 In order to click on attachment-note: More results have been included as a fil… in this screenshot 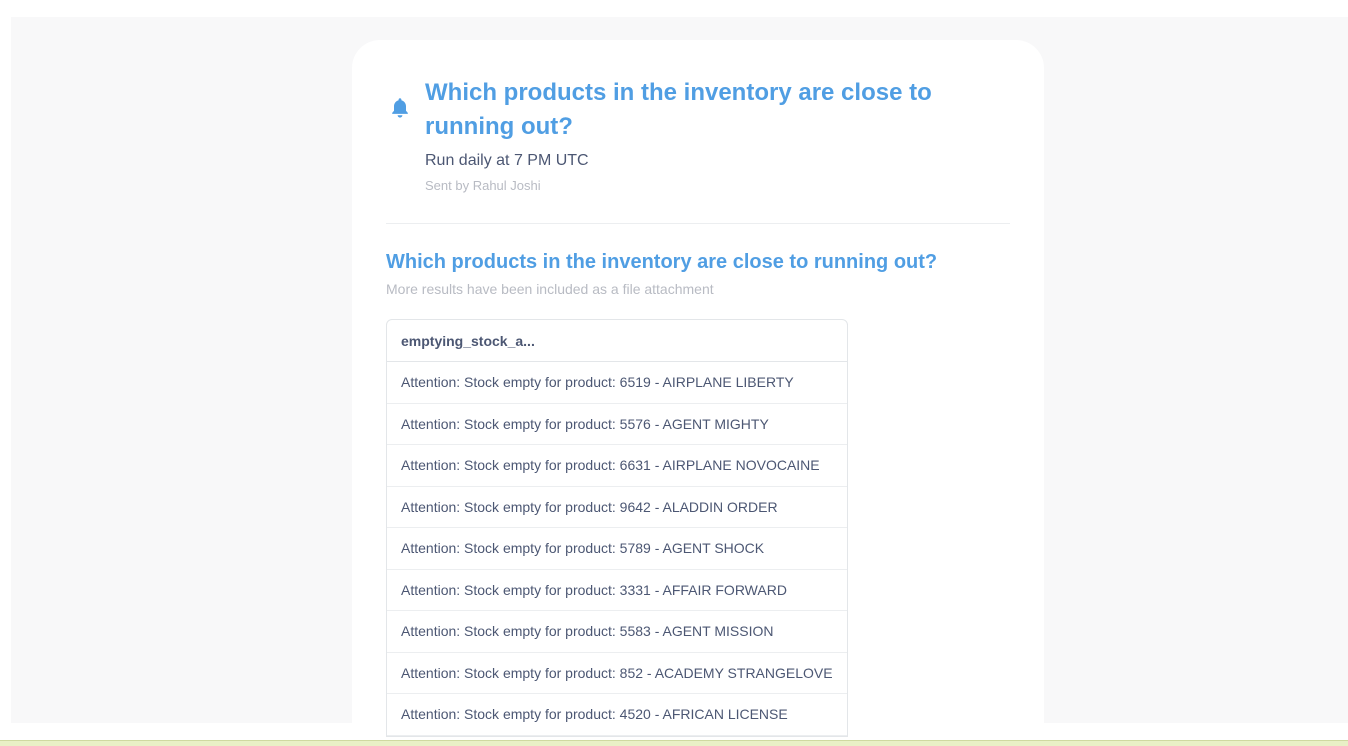, I will do `click(550, 289)`.